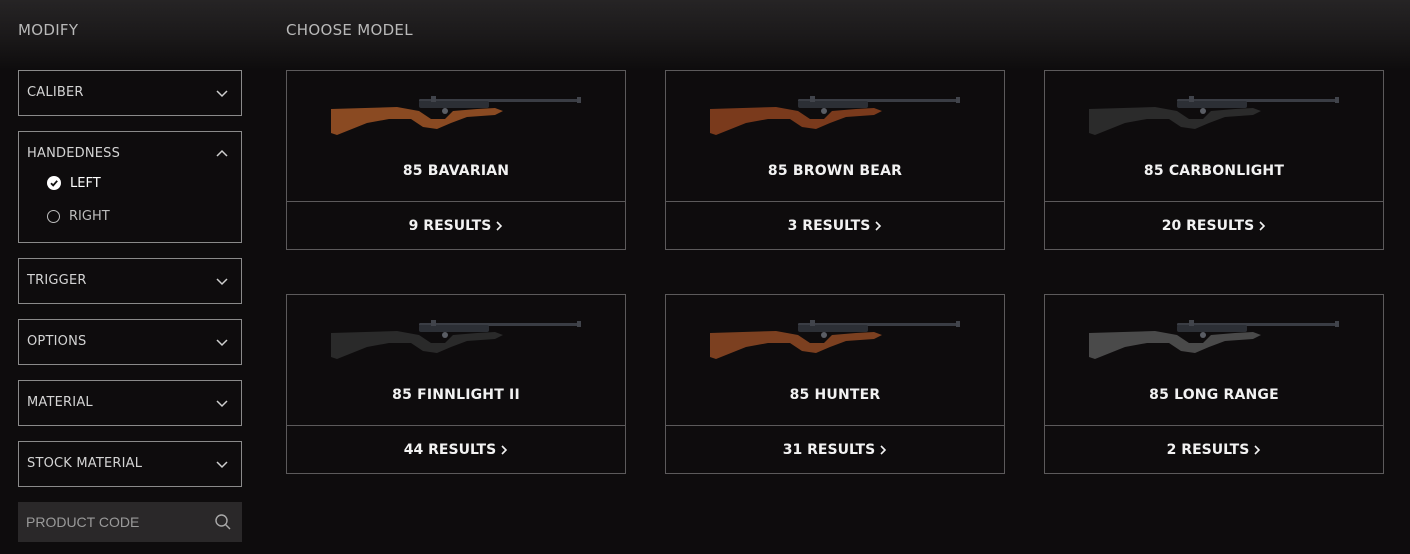 The width and height of the screenshot is (1410, 554). What do you see at coordinates (130, 281) in the screenshot?
I see `filter-trigger: TRIGGER` at bounding box center [130, 281].